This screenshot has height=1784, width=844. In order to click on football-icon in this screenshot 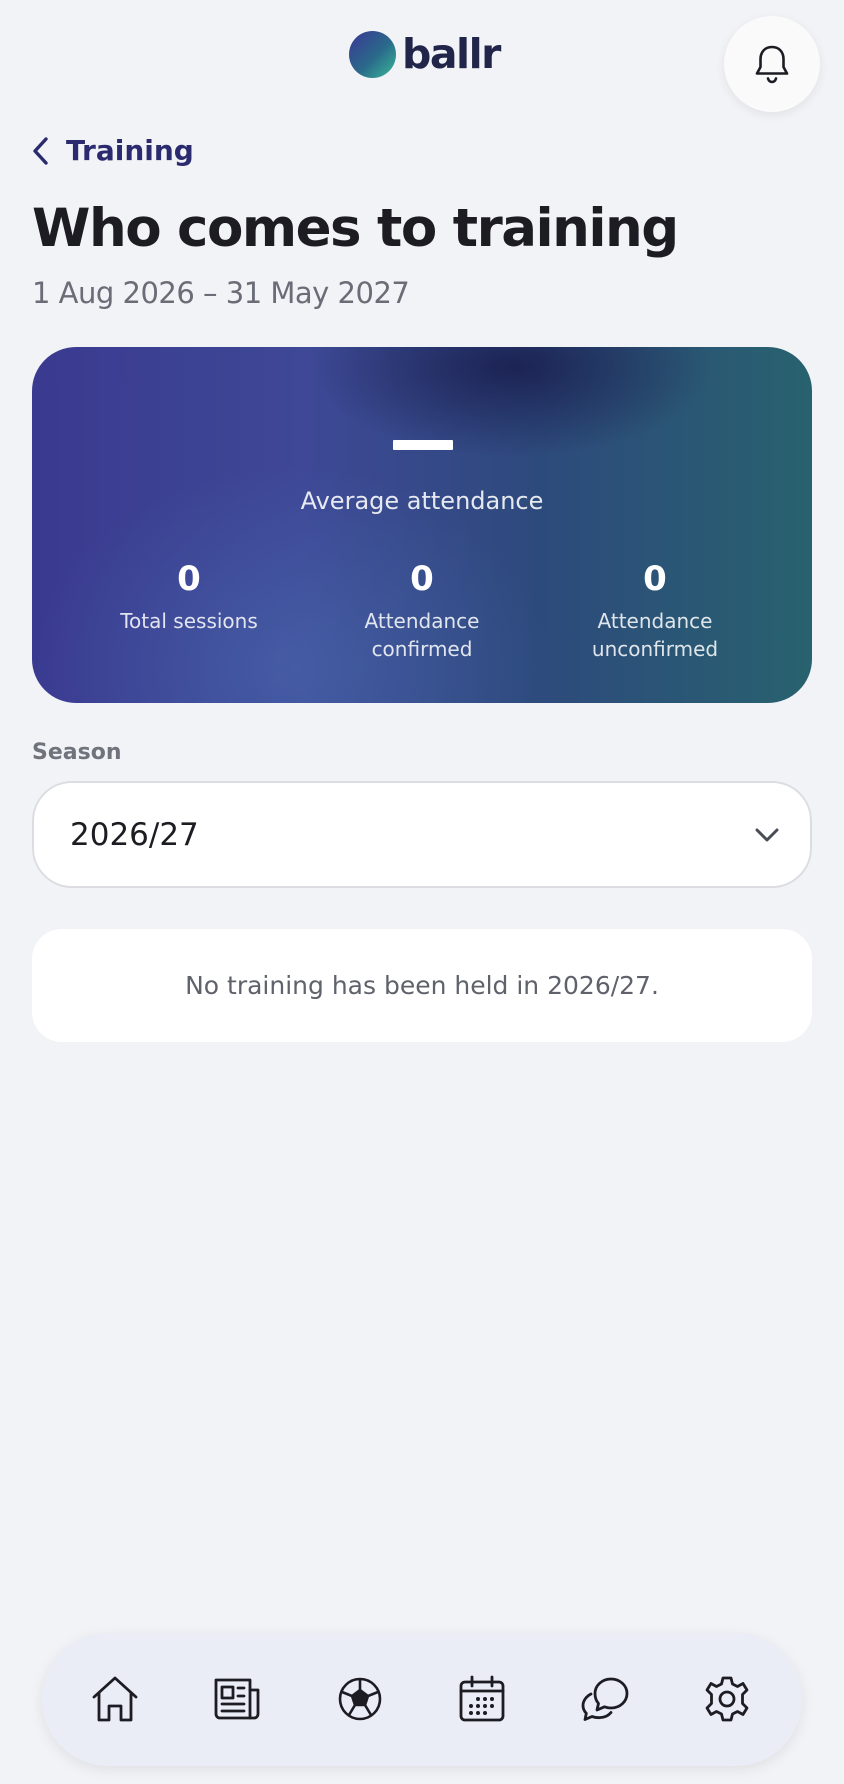, I will do `click(360, 1699)`.